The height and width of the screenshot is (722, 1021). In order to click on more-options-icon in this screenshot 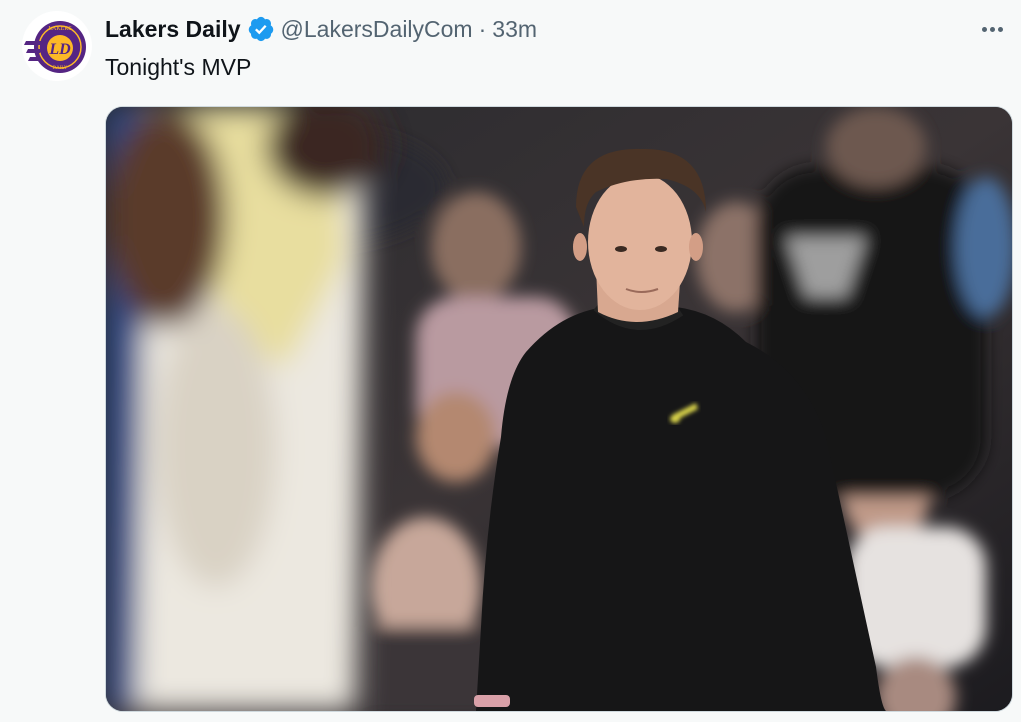, I will do `click(992, 29)`.